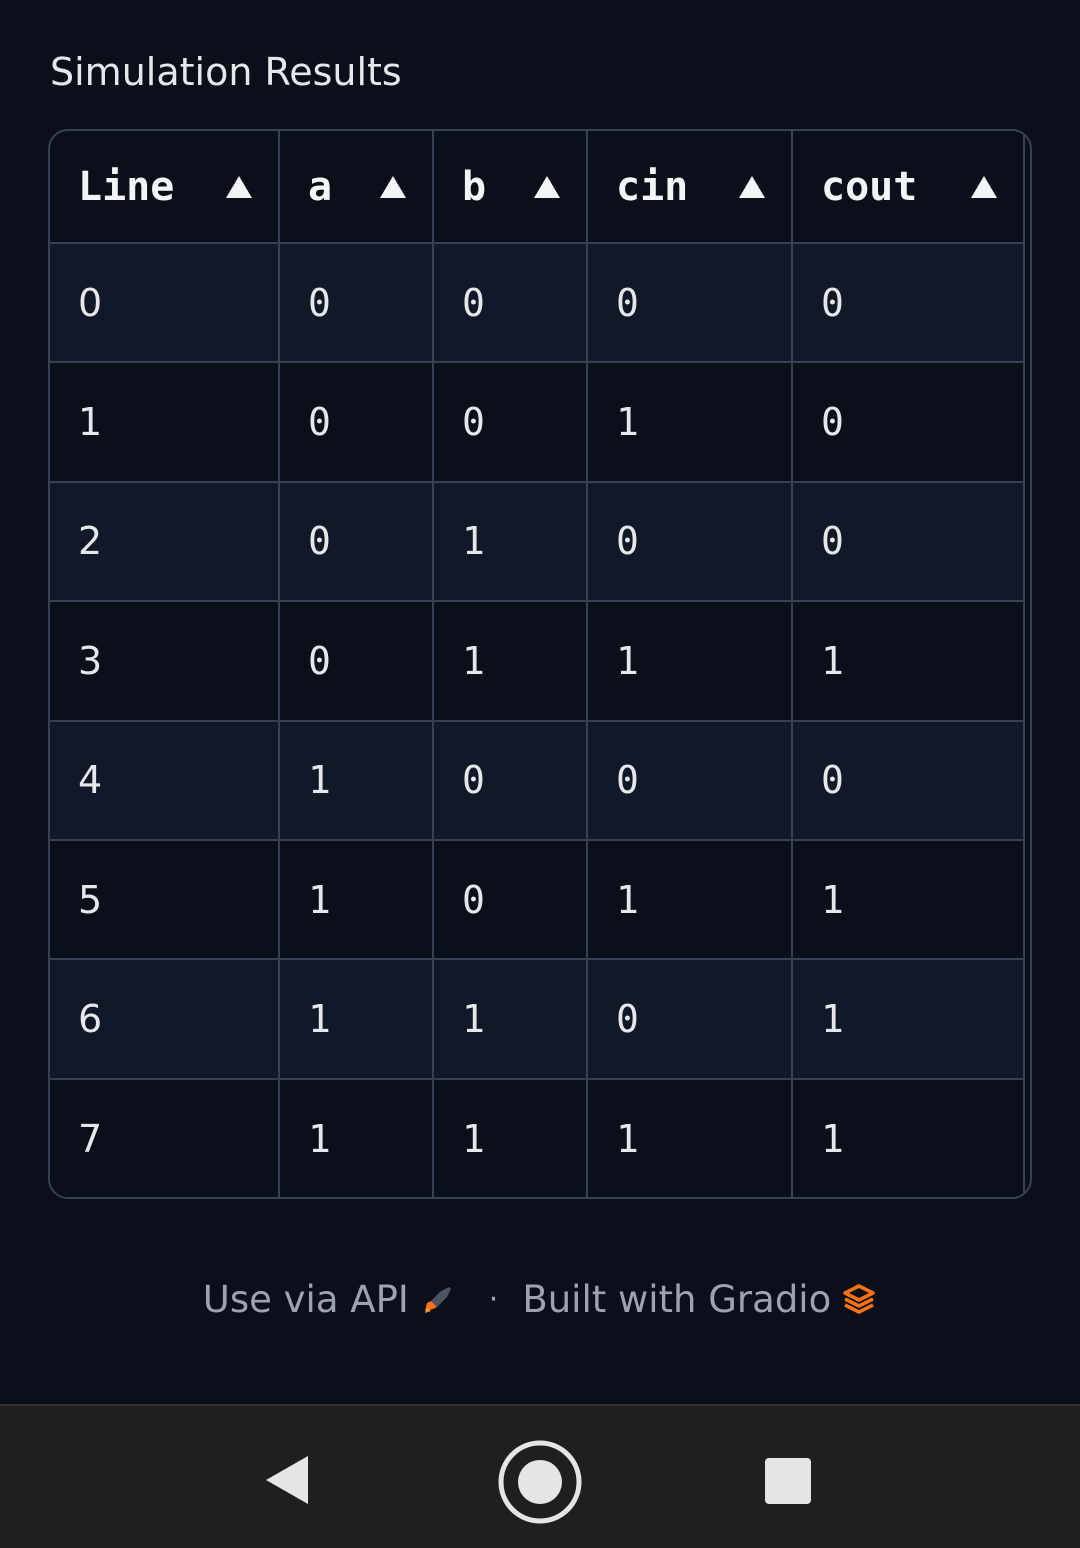 This screenshot has width=1080, height=1548. What do you see at coordinates (356, 187) in the screenshot?
I see `column-header-a: a` at bounding box center [356, 187].